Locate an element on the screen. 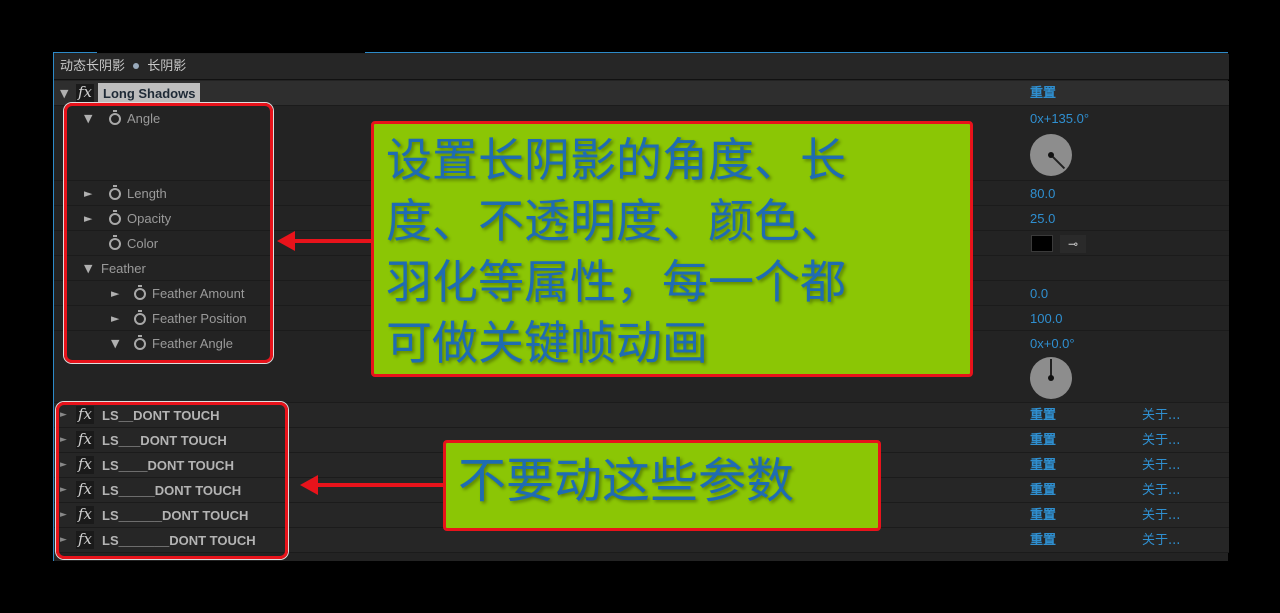 This screenshot has width=1280, height=613. feather-position-value: 100.0 is located at coordinates (1046, 318).